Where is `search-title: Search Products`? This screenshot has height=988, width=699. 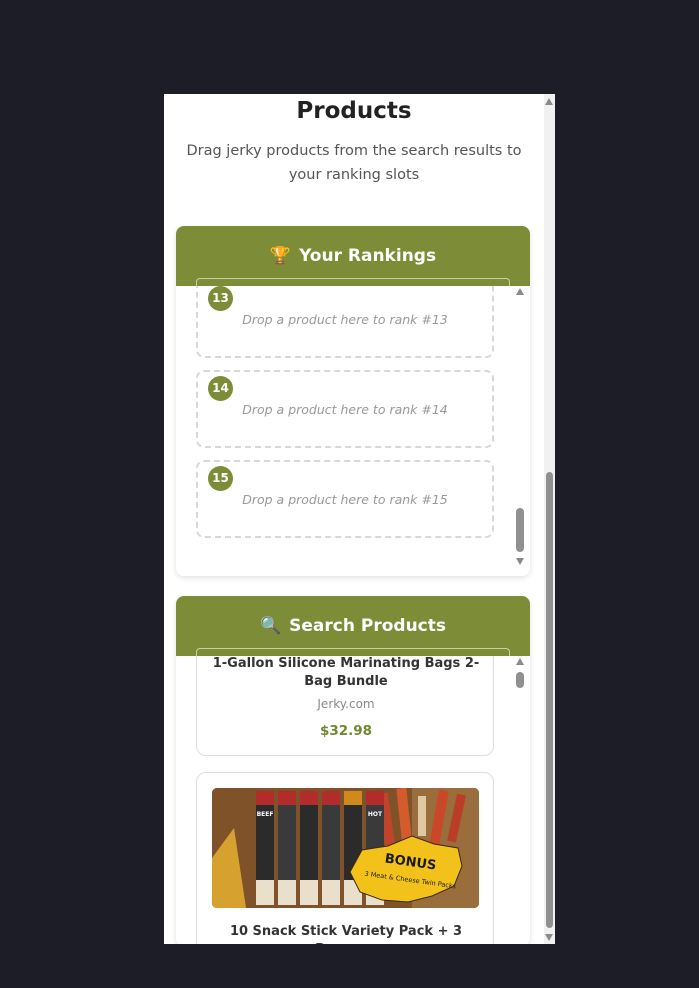
search-title: Search Products is located at coordinates (367, 626).